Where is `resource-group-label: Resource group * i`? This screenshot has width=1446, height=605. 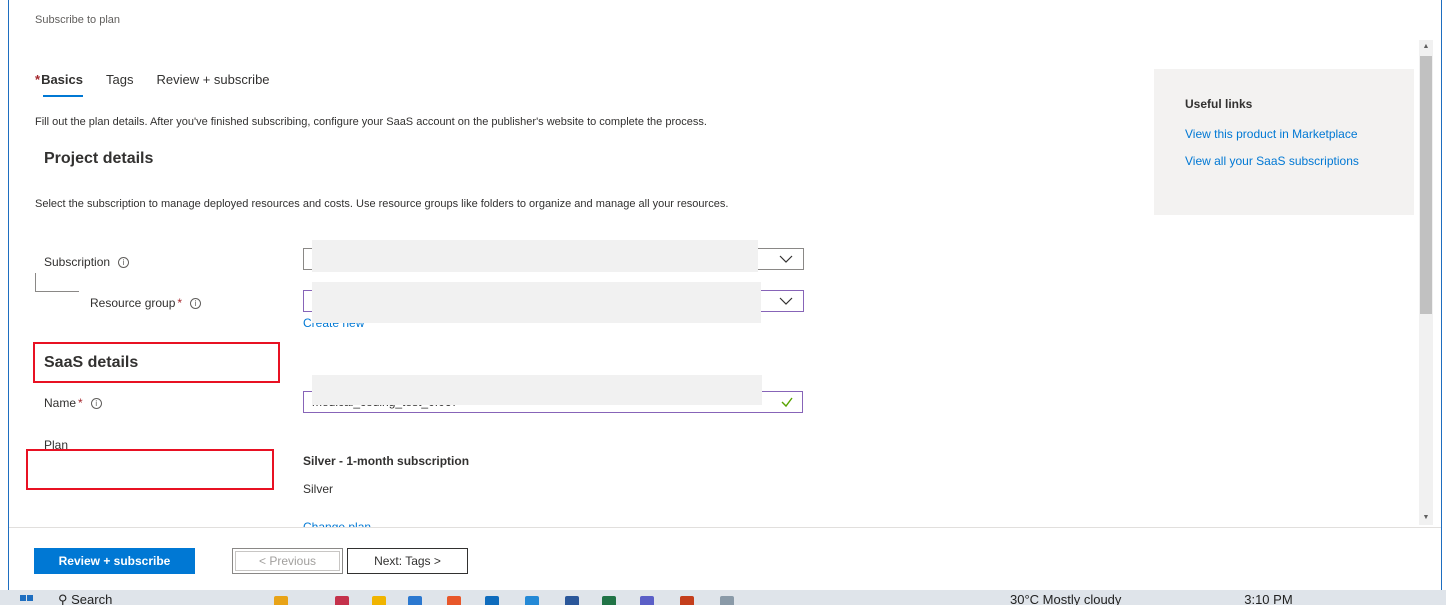 resource-group-label: Resource group * i is located at coordinates (146, 303).